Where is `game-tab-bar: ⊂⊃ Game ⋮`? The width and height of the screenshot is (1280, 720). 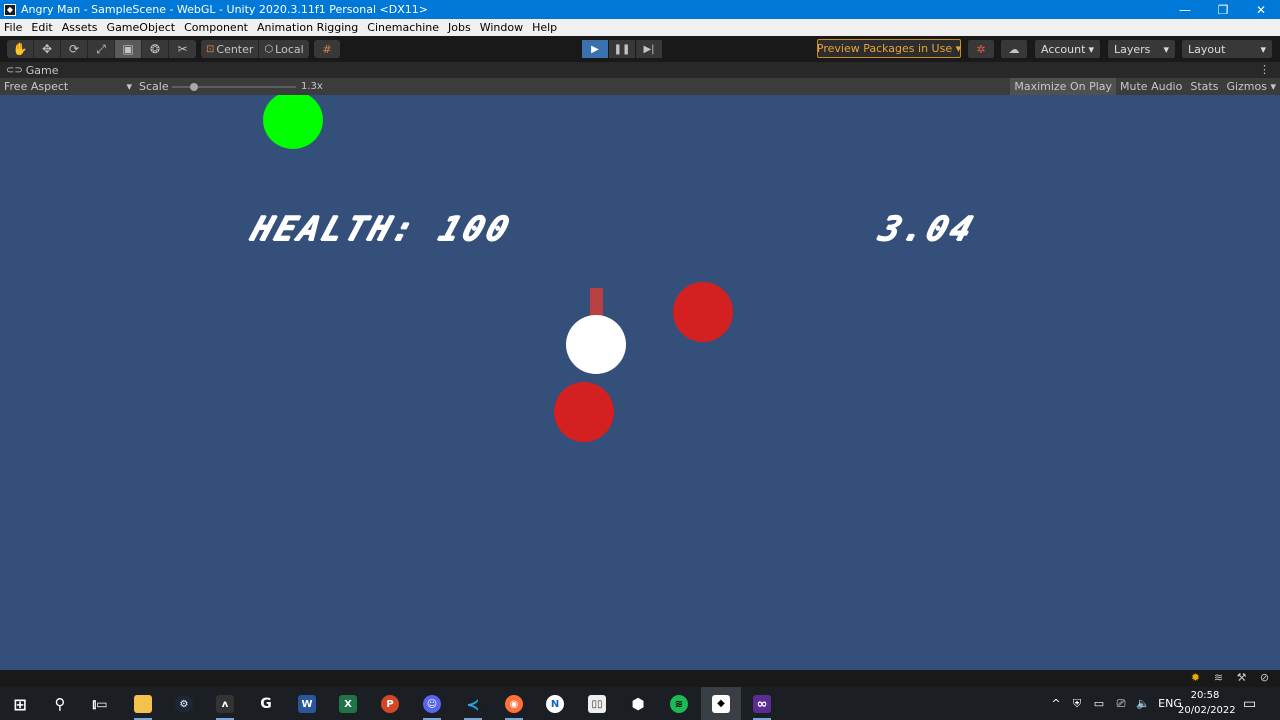
game-tab-bar: ⊂⊃ Game ⋮ is located at coordinates (640, 70).